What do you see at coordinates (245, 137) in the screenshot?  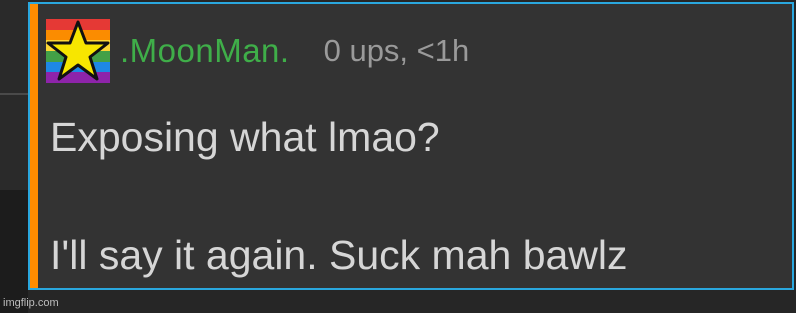 I see `comment-text-line: Exposing what lmao?` at bounding box center [245, 137].